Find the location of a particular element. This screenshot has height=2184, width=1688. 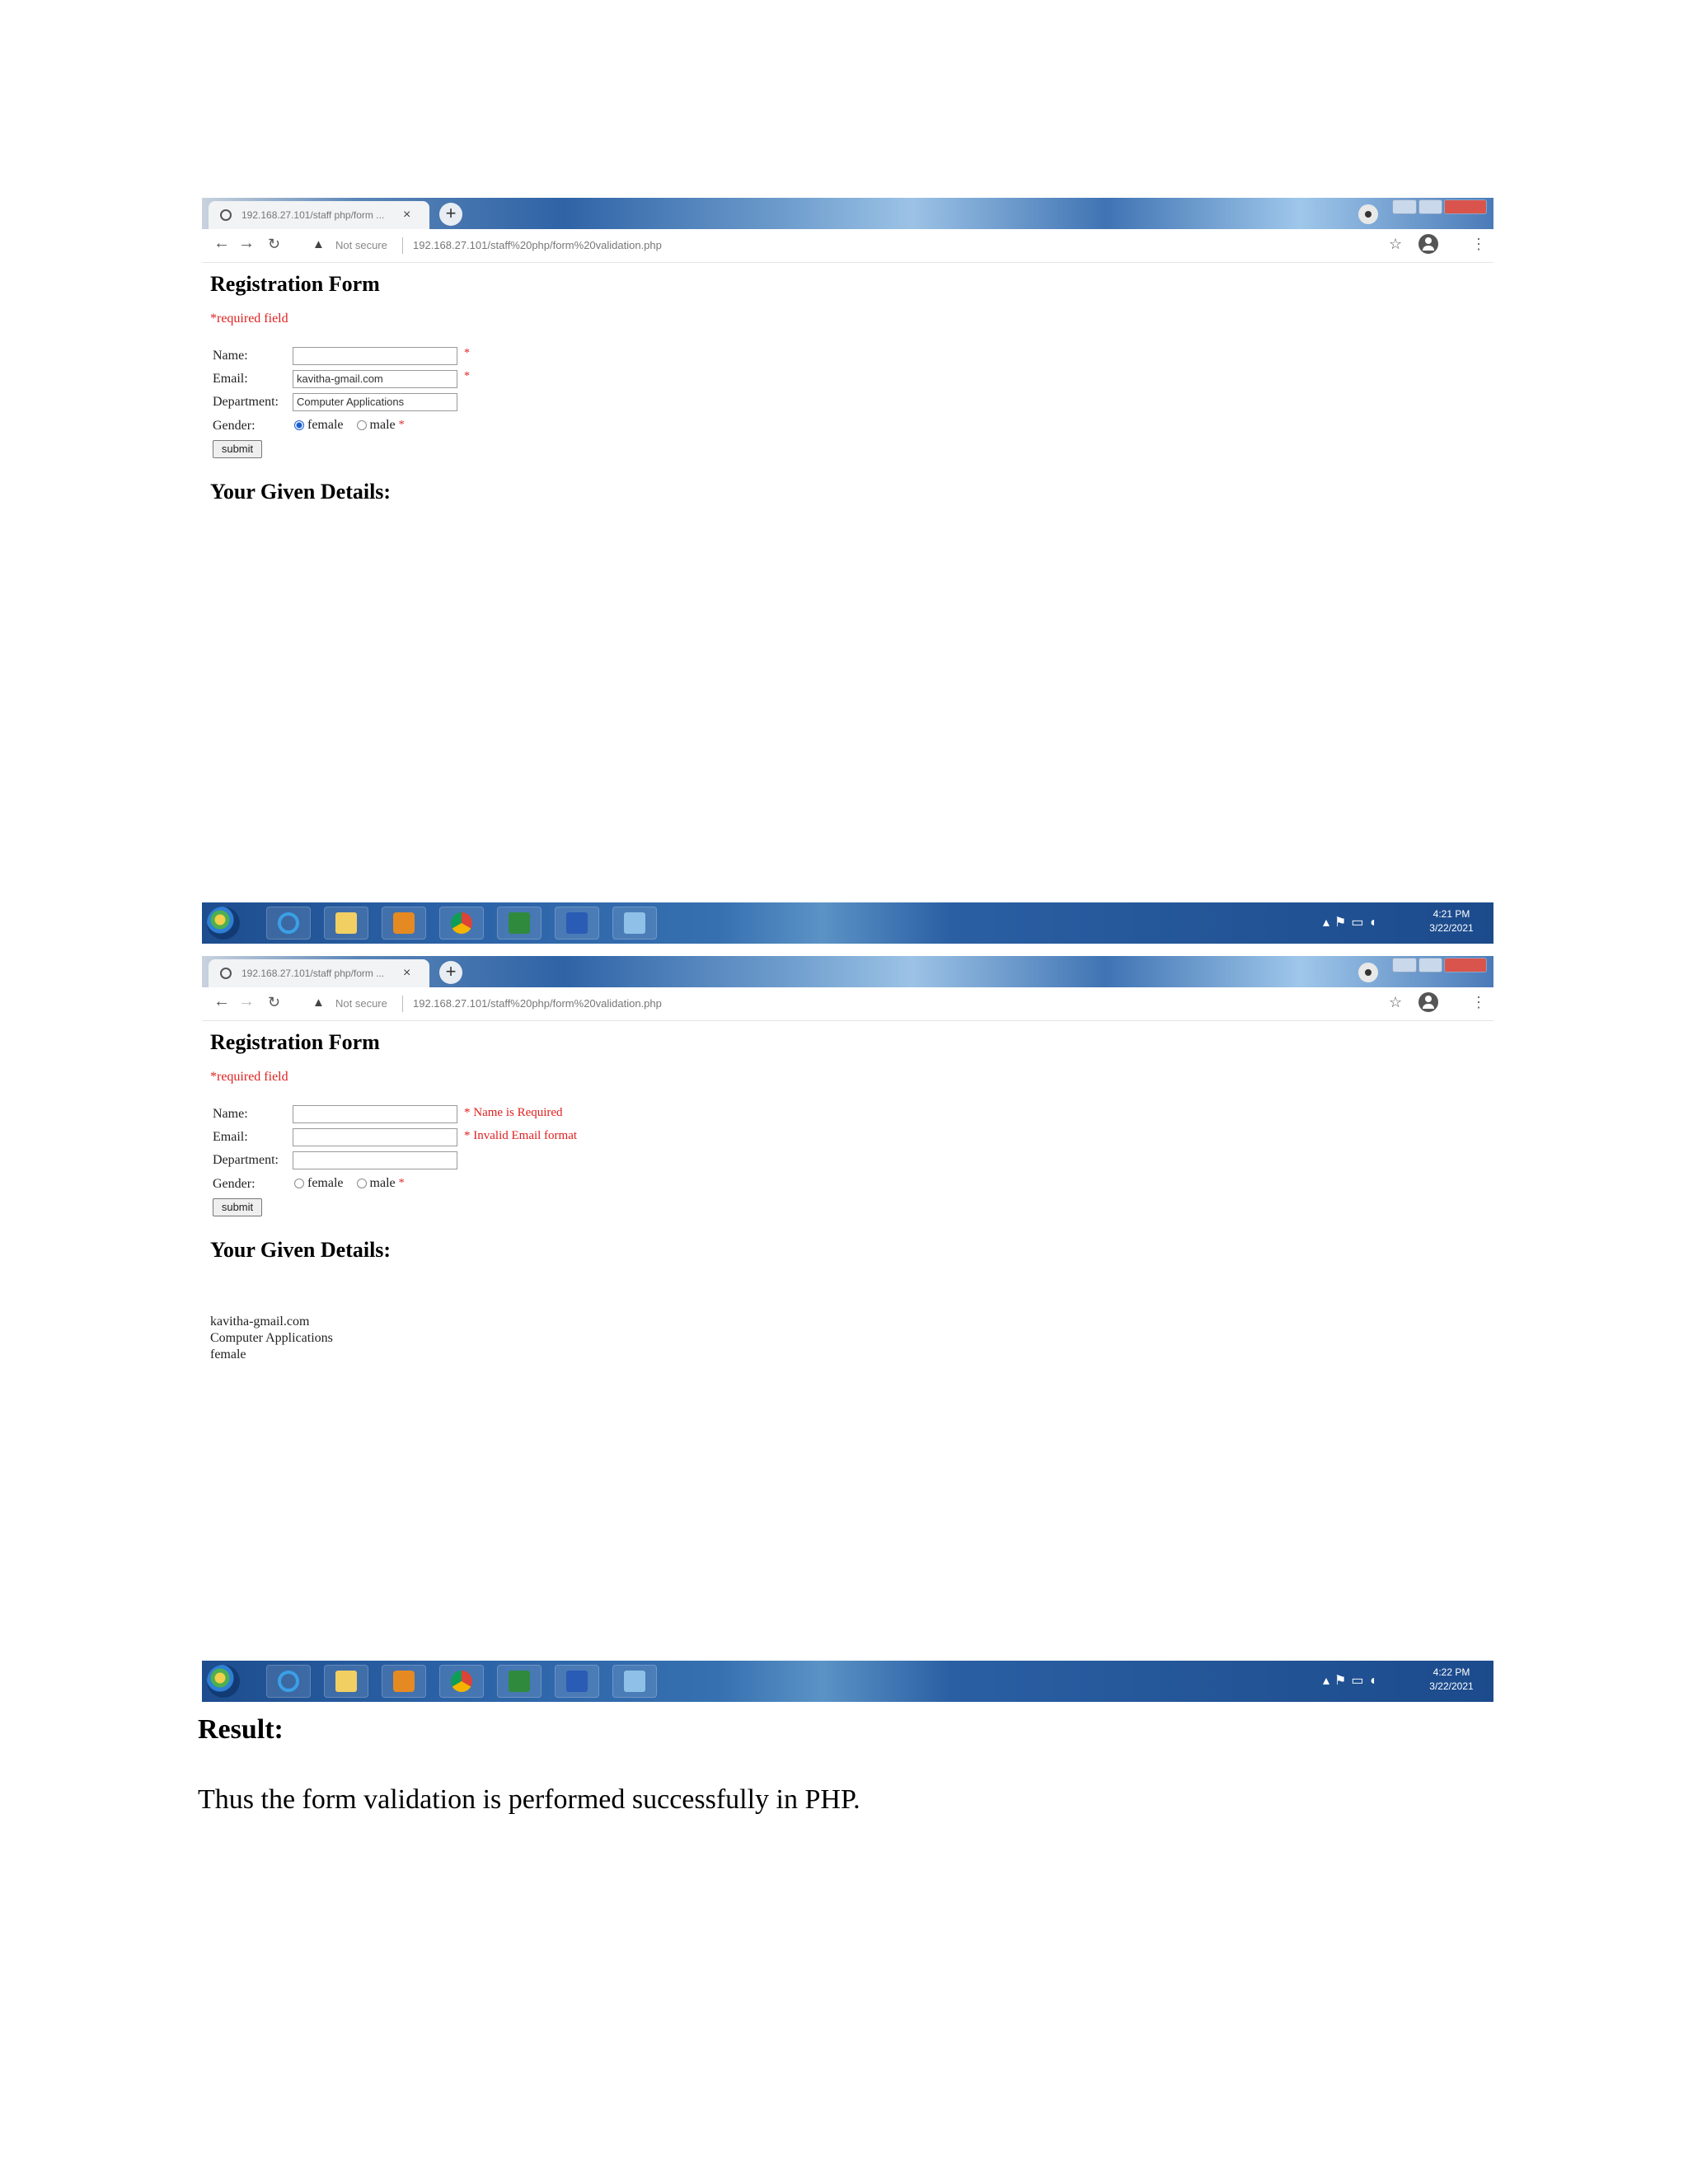

detail-gender: female is located at coordinates (228, 1354).